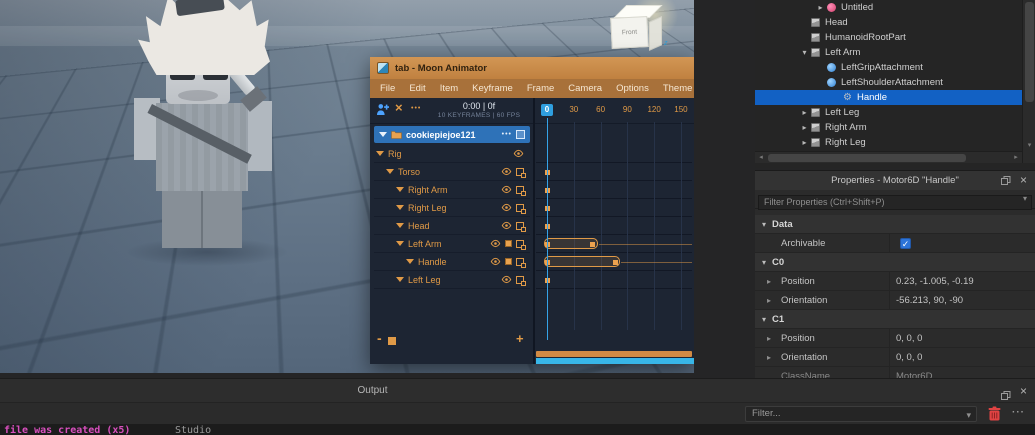 The image size is (1035, 435). I want to click on scroll-left-icon: ◂, so click(761, 158).